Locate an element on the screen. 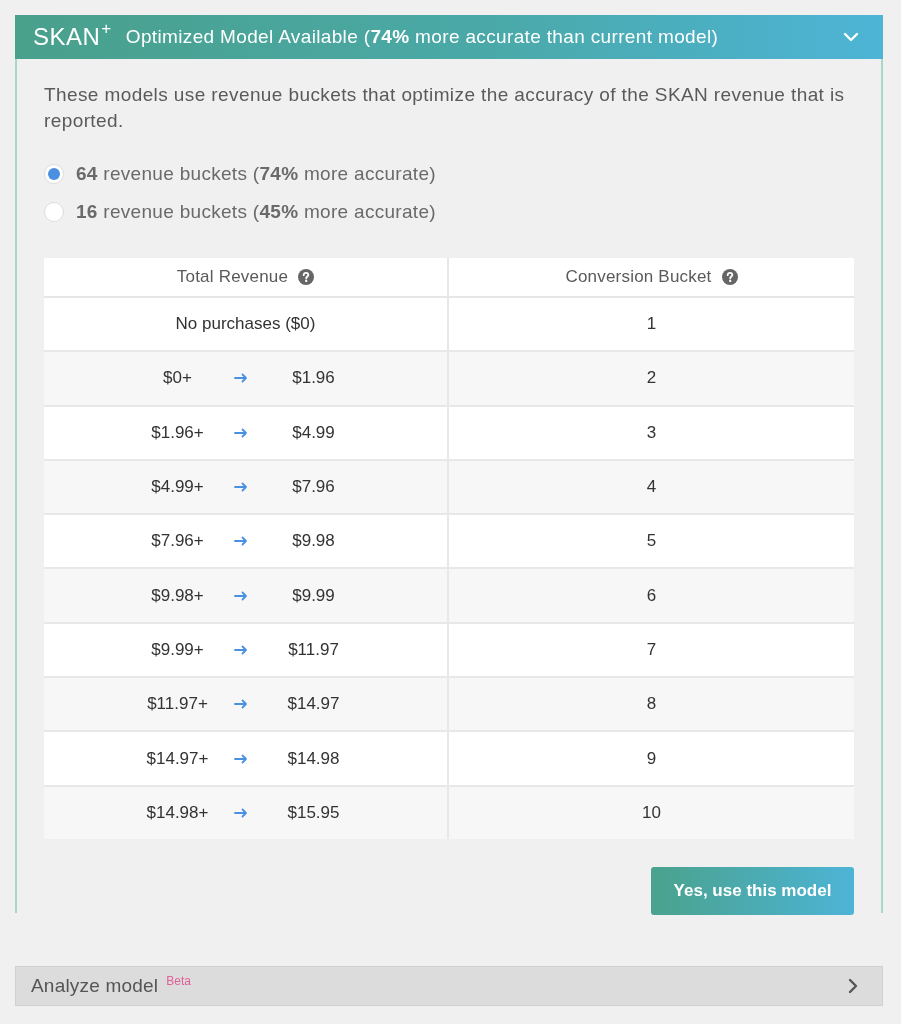 Image resolution: width=901 pixels, height=1024 pixels. table-cell-text: 1 is located at coordinates (651, 324).